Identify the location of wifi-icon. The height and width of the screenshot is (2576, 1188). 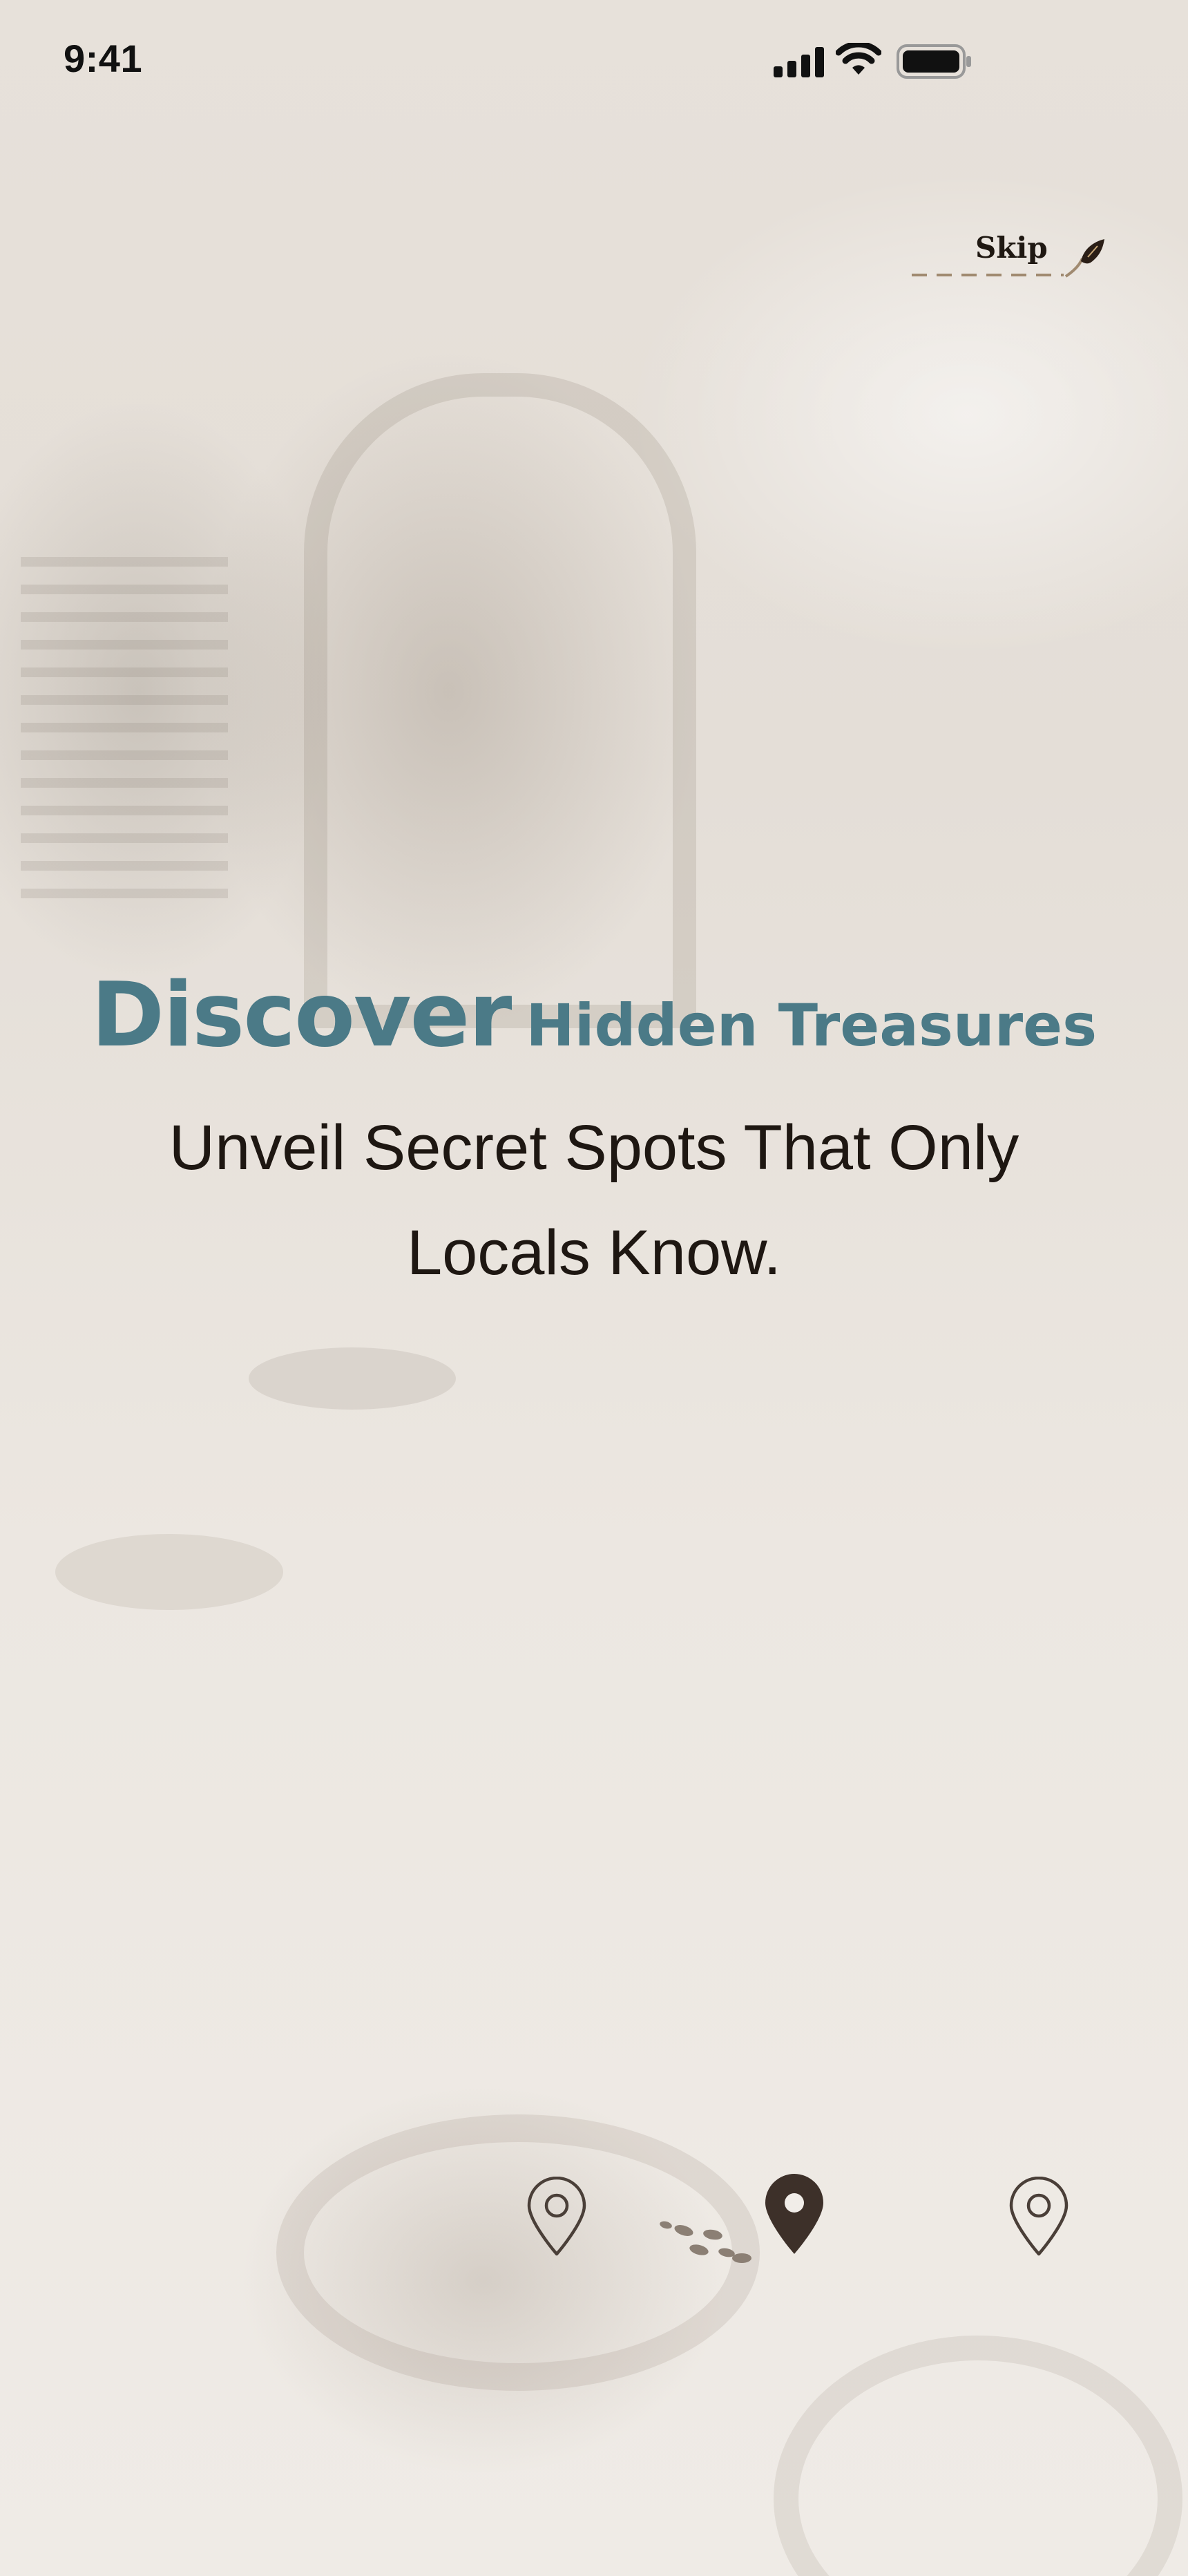
(858, 59).